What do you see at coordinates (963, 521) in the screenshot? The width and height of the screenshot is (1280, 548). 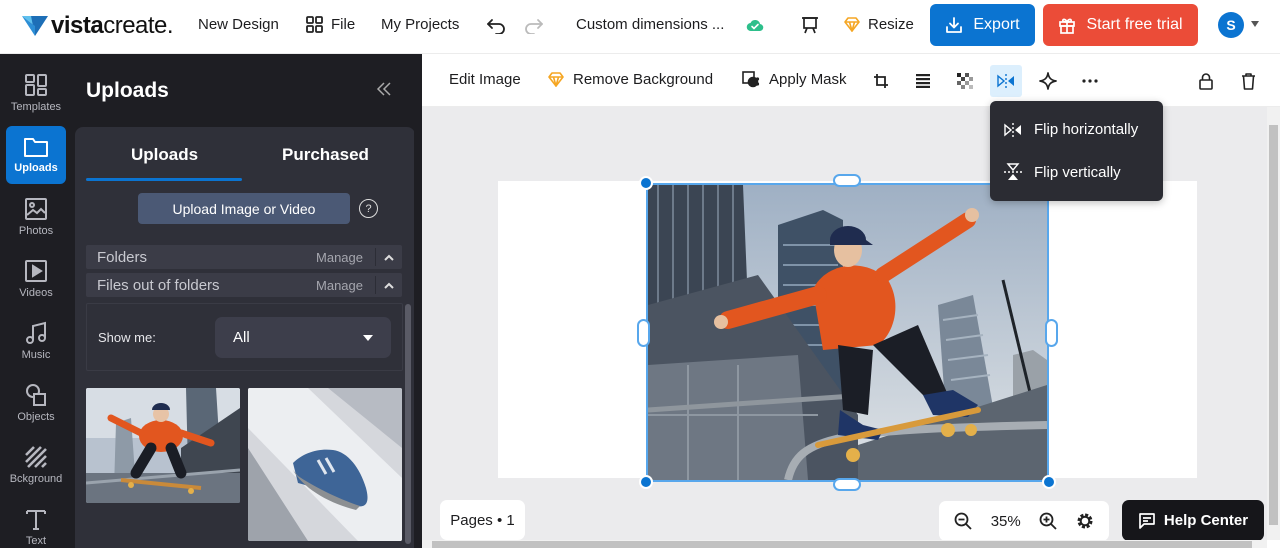 I see `zoom-out-button` at bounding box center [963, 521].